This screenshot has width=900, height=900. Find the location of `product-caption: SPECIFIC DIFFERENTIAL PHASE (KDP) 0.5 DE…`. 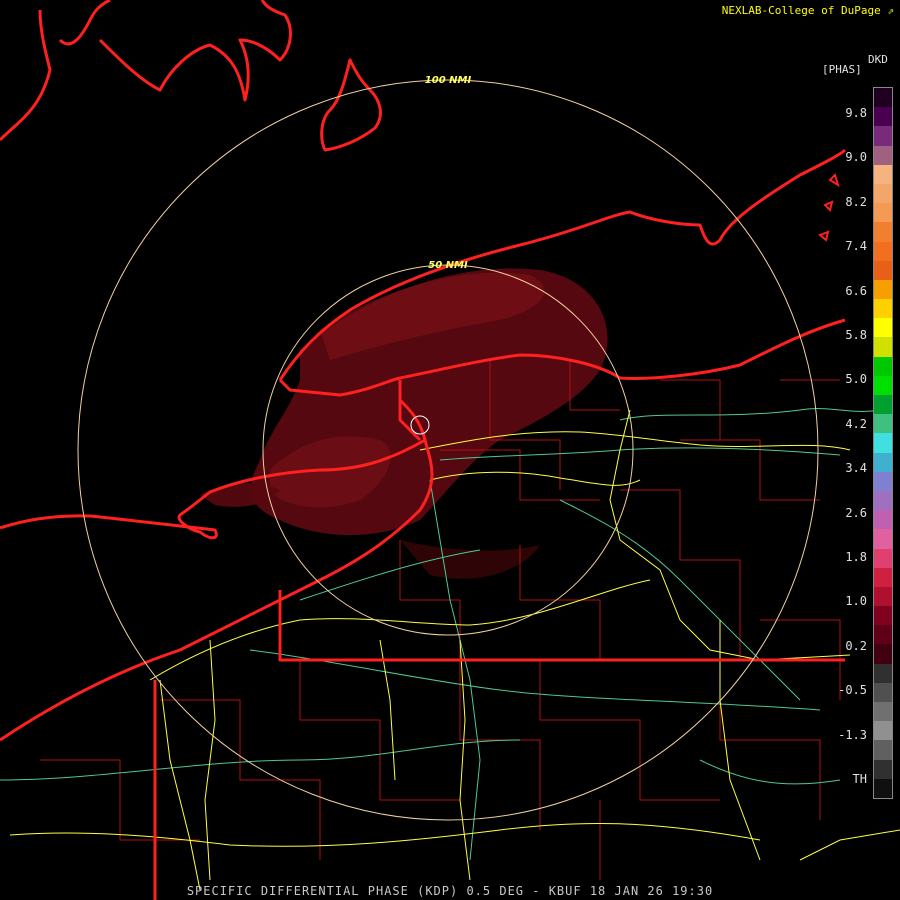

product-caption: SPECIFIC DIFFERENTIAL PHASE (KDP) 0.5 DE… is located at coordinates (450, 891).